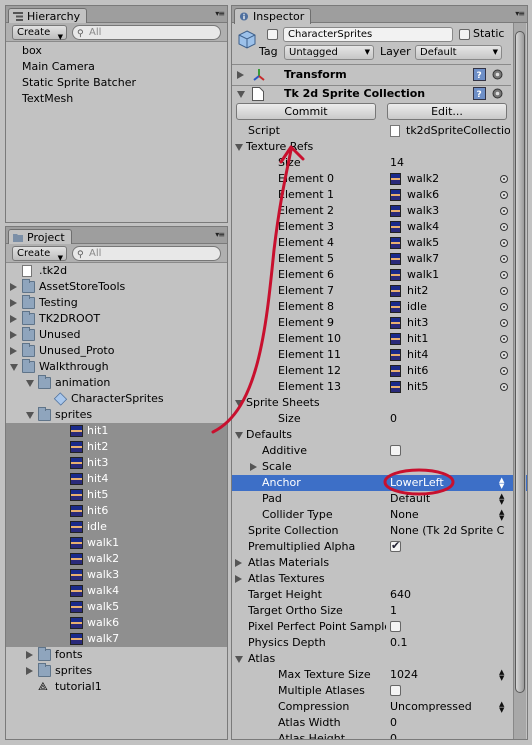  Describe the element at coordinates (39, 254) in the screenshot. I see `project-create-button: Create ▼` at that location.